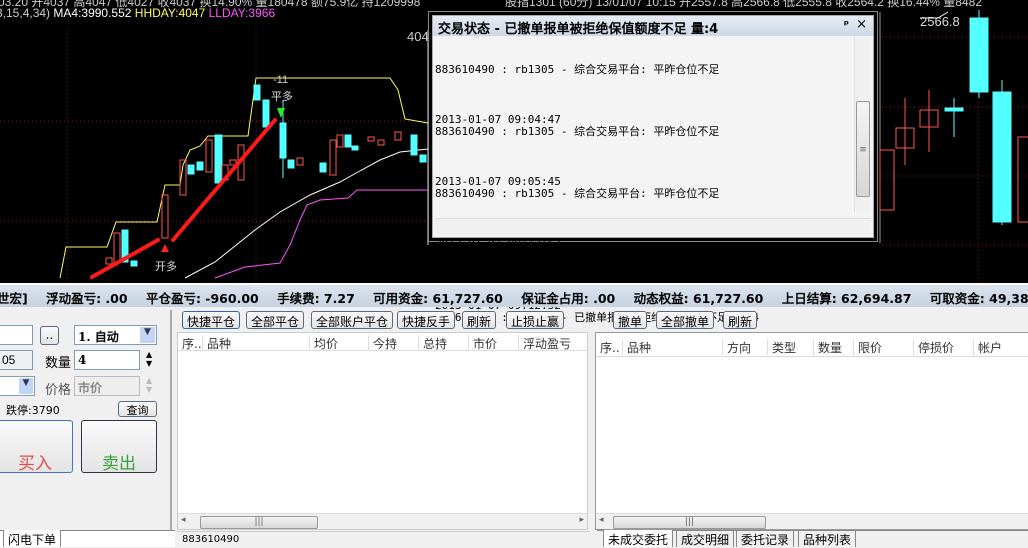 This screenshot has width=1028, height=548. Describe the element at coordinates (482, 343) in the screenshot. I see `col-market-price: 市价` at that location.